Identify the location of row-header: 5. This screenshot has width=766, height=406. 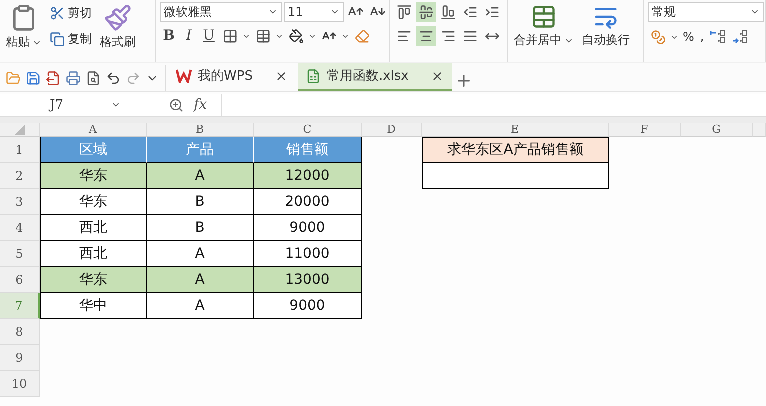
(20, 254).